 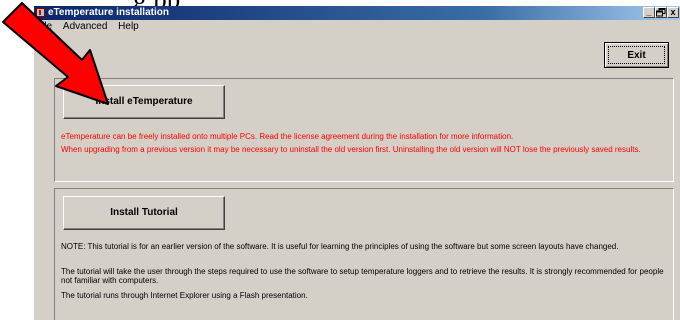 I want to click on restore-button, so click(x=661, y=12).